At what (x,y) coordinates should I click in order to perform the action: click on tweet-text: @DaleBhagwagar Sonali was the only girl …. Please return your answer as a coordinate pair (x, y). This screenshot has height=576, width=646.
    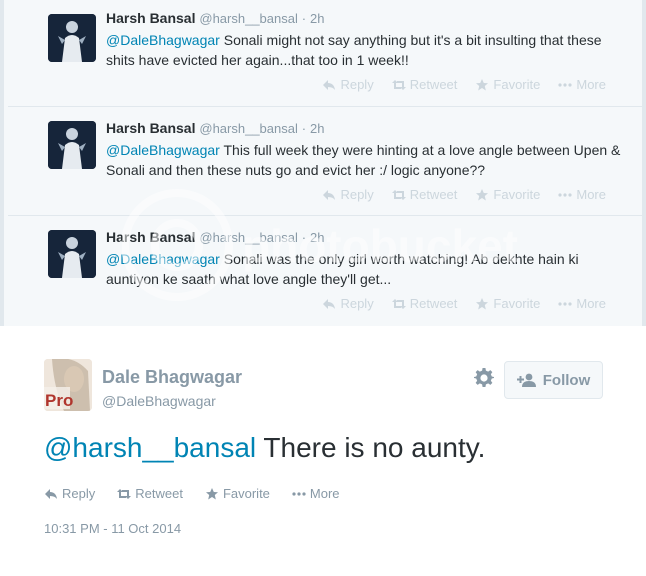
    Looking at the image, I should click on (366, 269).